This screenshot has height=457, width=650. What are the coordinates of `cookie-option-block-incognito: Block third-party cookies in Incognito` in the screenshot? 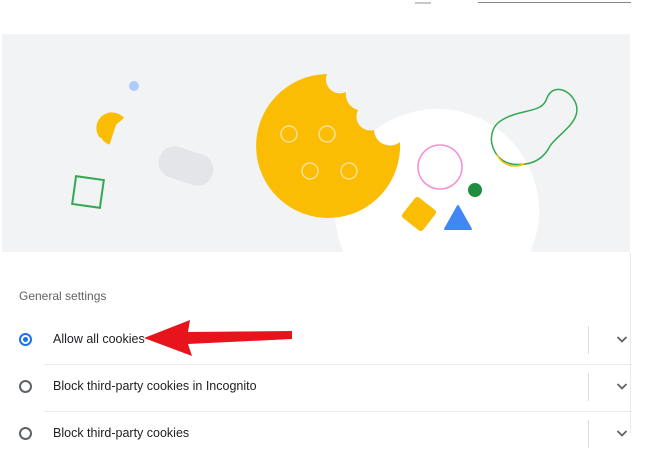 It's located at (316, 387).